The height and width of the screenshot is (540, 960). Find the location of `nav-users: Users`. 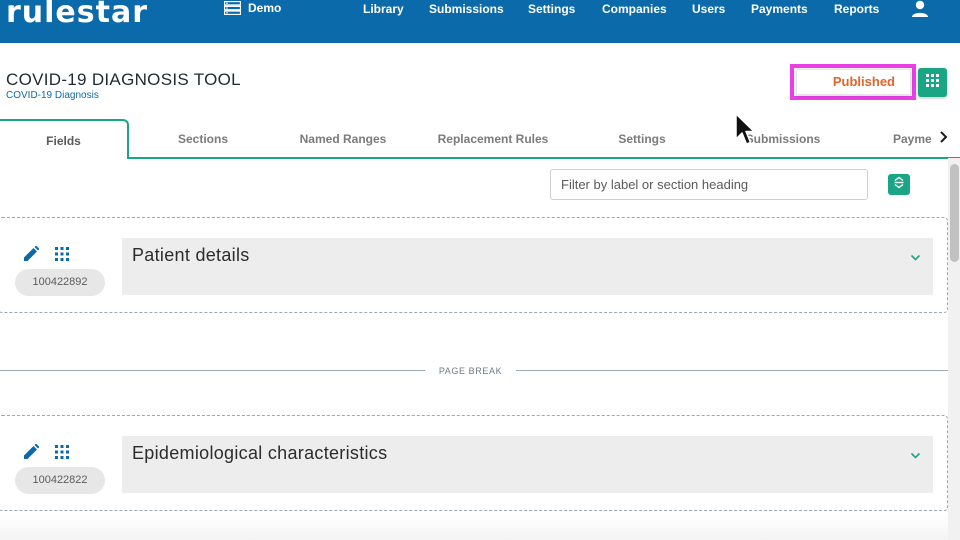

nav-users: Users is located at coordinates (708, 9).